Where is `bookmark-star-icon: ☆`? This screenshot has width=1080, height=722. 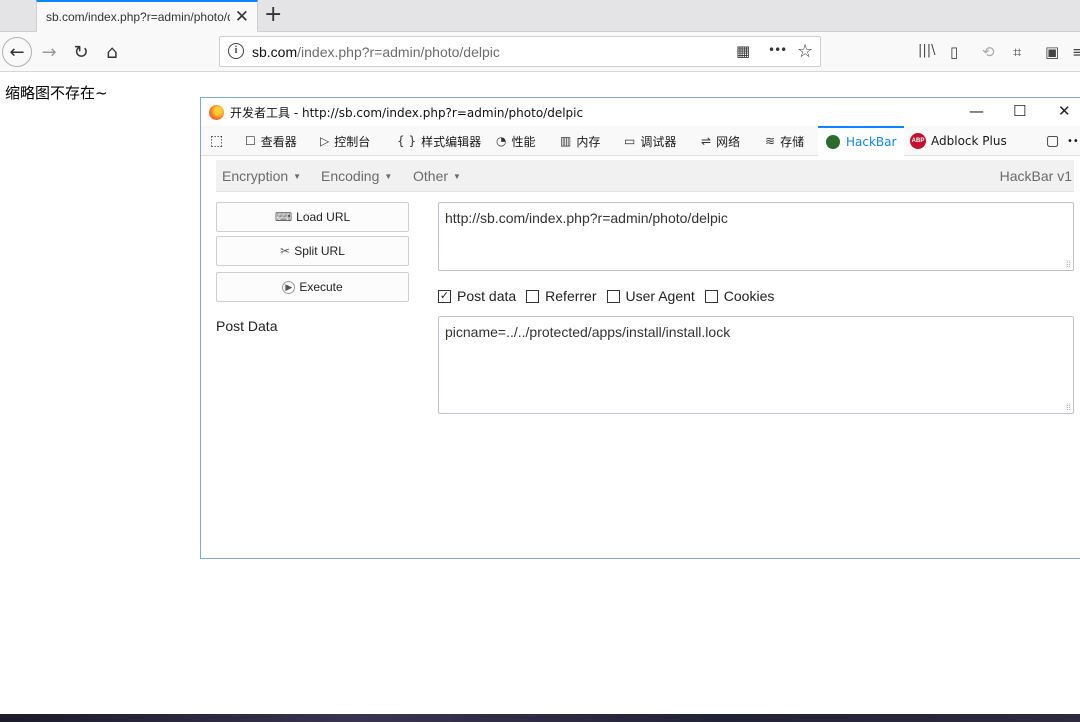 bookmark-star-icon: ☆ is located at coordinates (805, 51).